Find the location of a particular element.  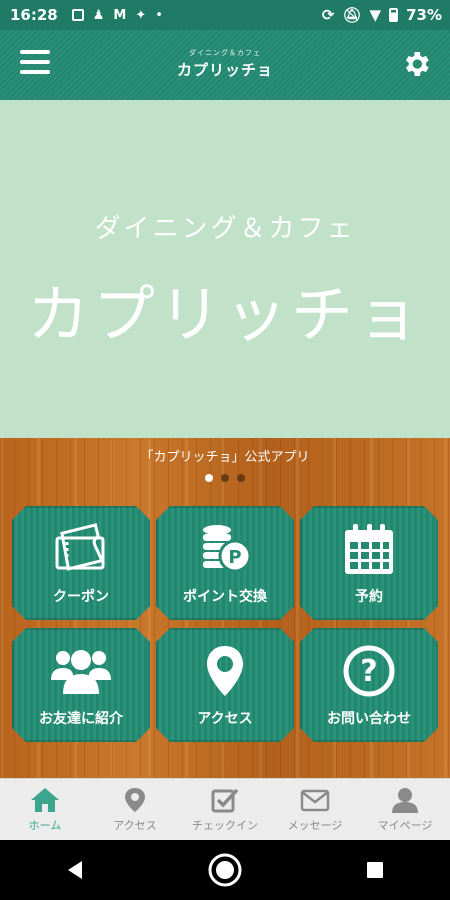

nav-home-label: ホーム is located at coordinates (45, 825).